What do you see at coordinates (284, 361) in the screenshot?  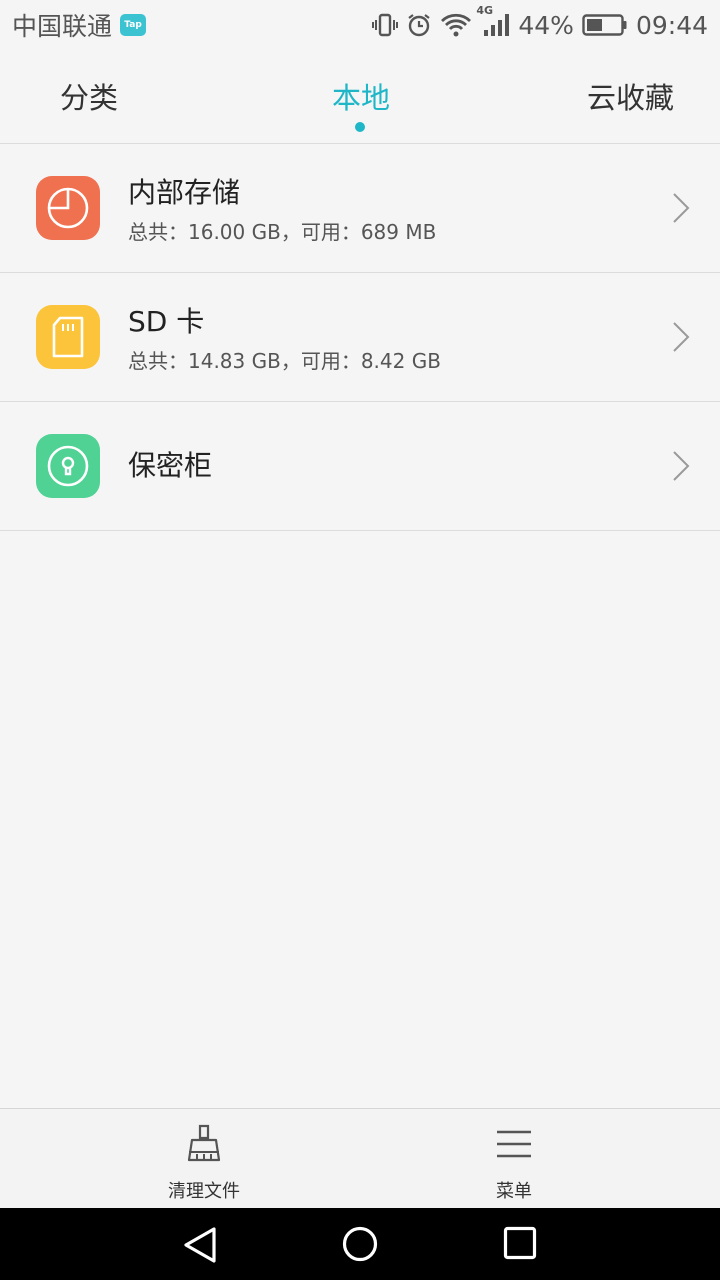 I see `storage-capacity: 总共：14.83 GB，可用：8.42 GB` at bounding box center [284, 361].